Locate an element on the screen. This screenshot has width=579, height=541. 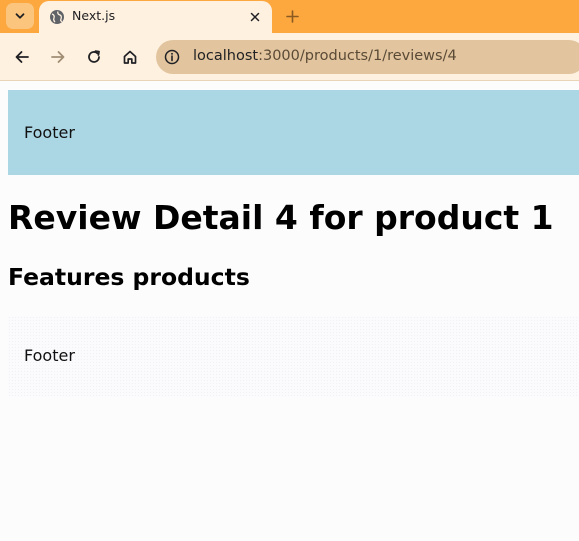
forward-button is located at coordinates (58, 57).